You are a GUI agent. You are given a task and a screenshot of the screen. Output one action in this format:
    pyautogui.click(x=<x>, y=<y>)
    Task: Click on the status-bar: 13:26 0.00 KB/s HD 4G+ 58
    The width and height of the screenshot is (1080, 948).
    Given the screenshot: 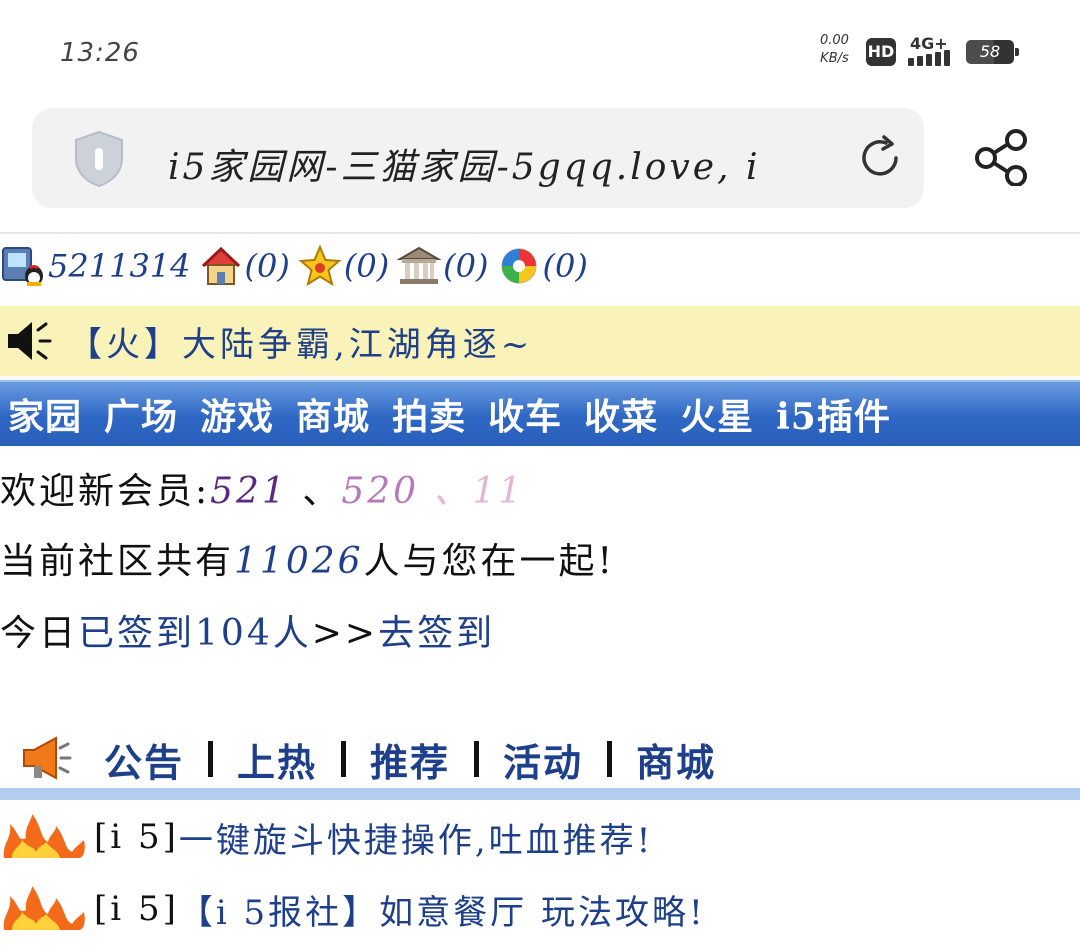 What is the action you would take?
    pyautogui.click(x=540, y=50)
    